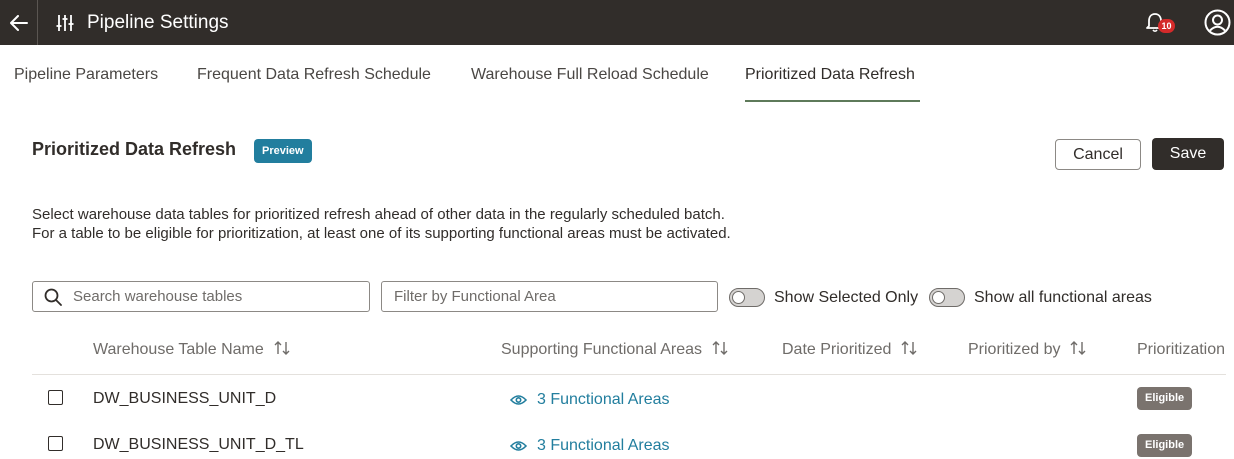 This screenshot has width=1234, height=459. I want to click on user-avatar-icon, so click(1217, 22).